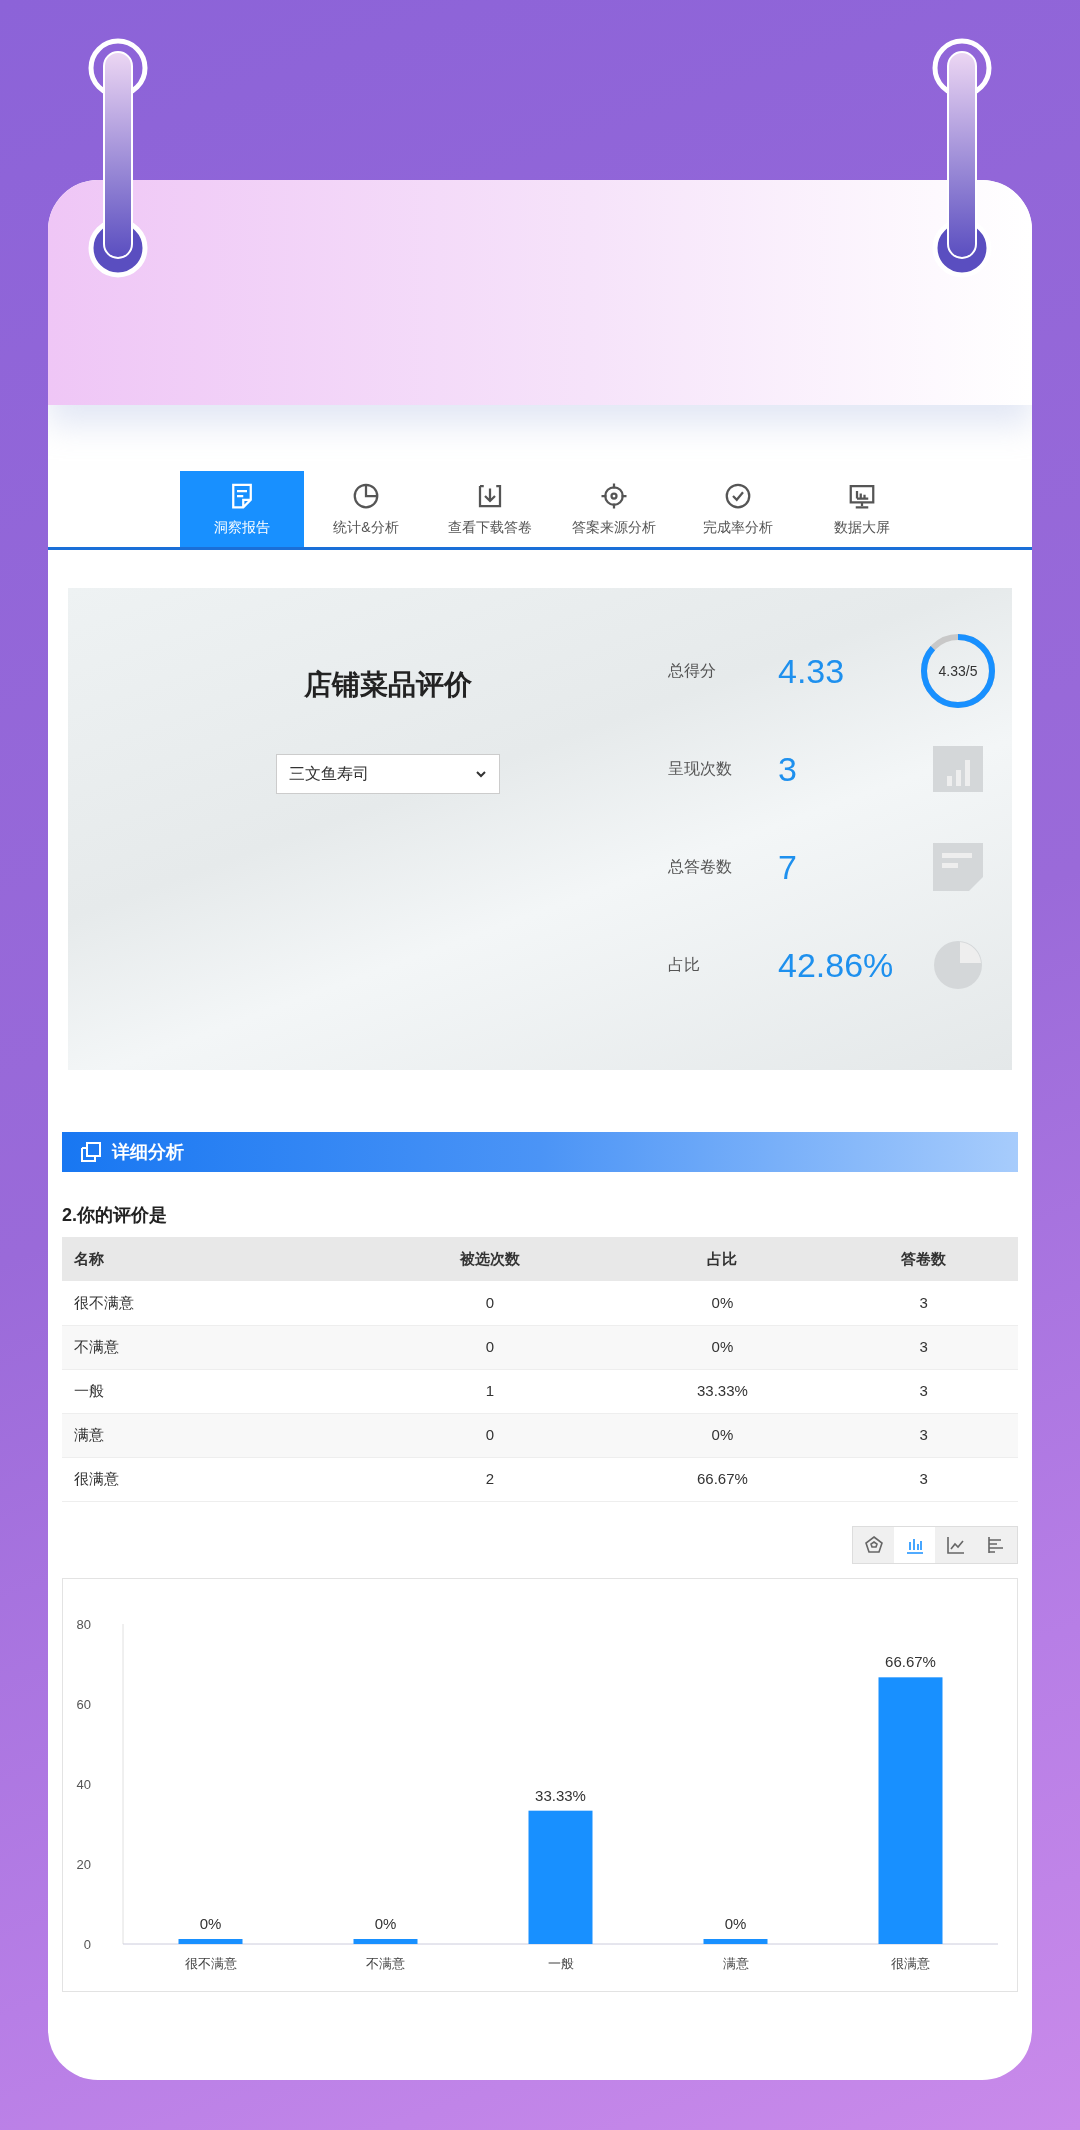  I want to click on tab: 查看下载答卷, so click(490, 509).